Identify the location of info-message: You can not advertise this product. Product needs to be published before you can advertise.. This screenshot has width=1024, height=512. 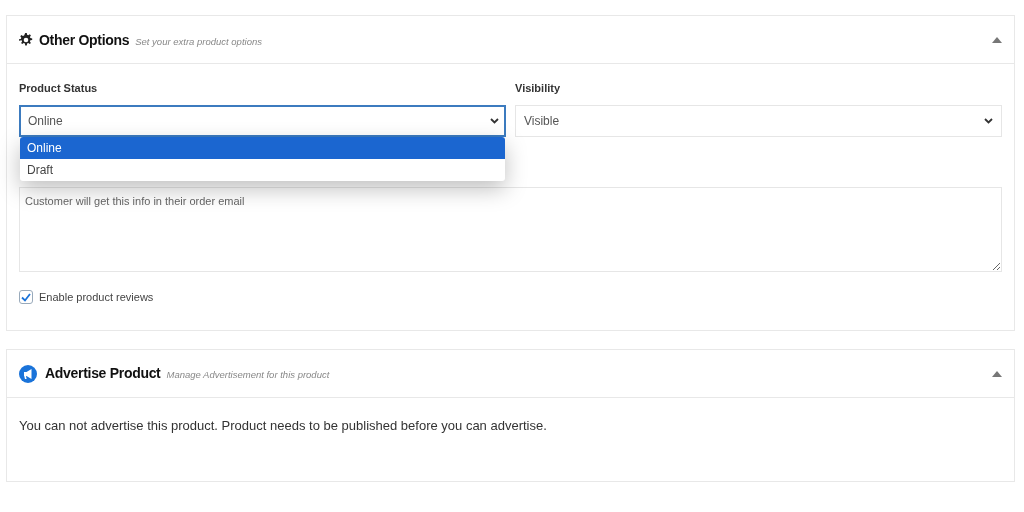
(283, 426).